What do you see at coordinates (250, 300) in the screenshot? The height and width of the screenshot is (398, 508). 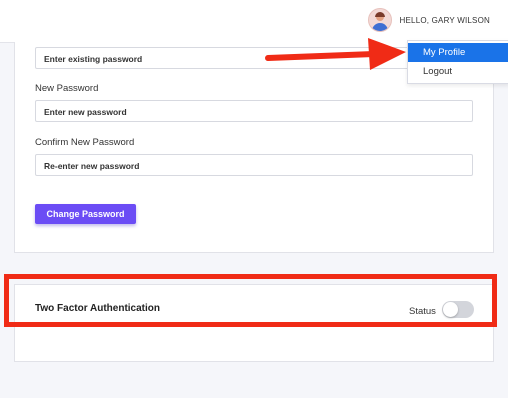 I see `highlight-box` at bounding box center [250, 300].